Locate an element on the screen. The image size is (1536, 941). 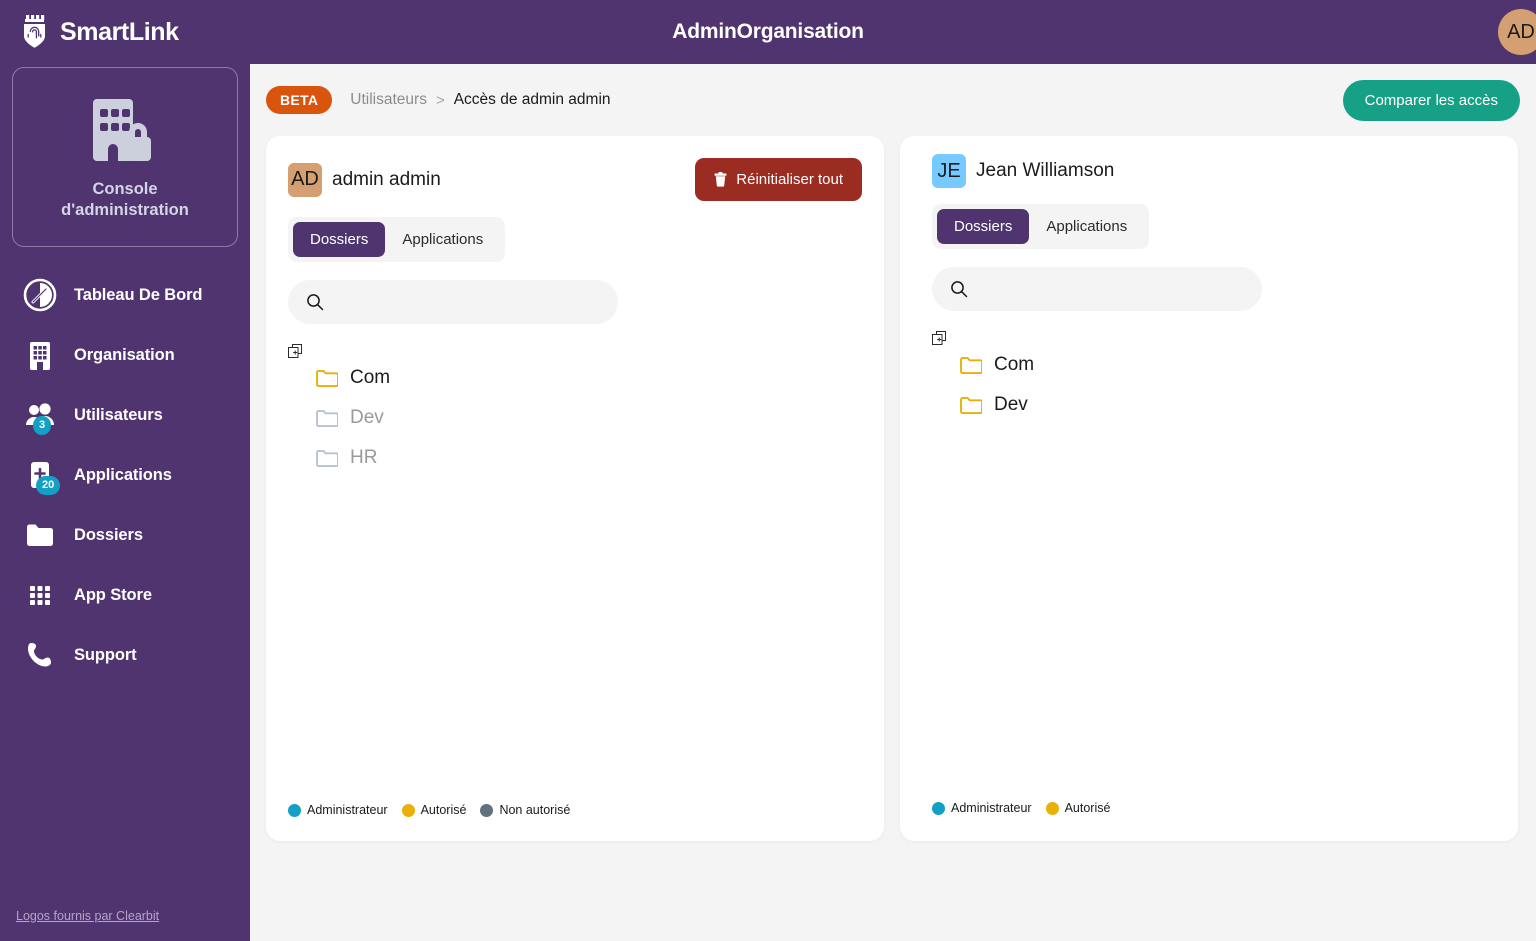
building-icon is located at coordinates (40, 355).